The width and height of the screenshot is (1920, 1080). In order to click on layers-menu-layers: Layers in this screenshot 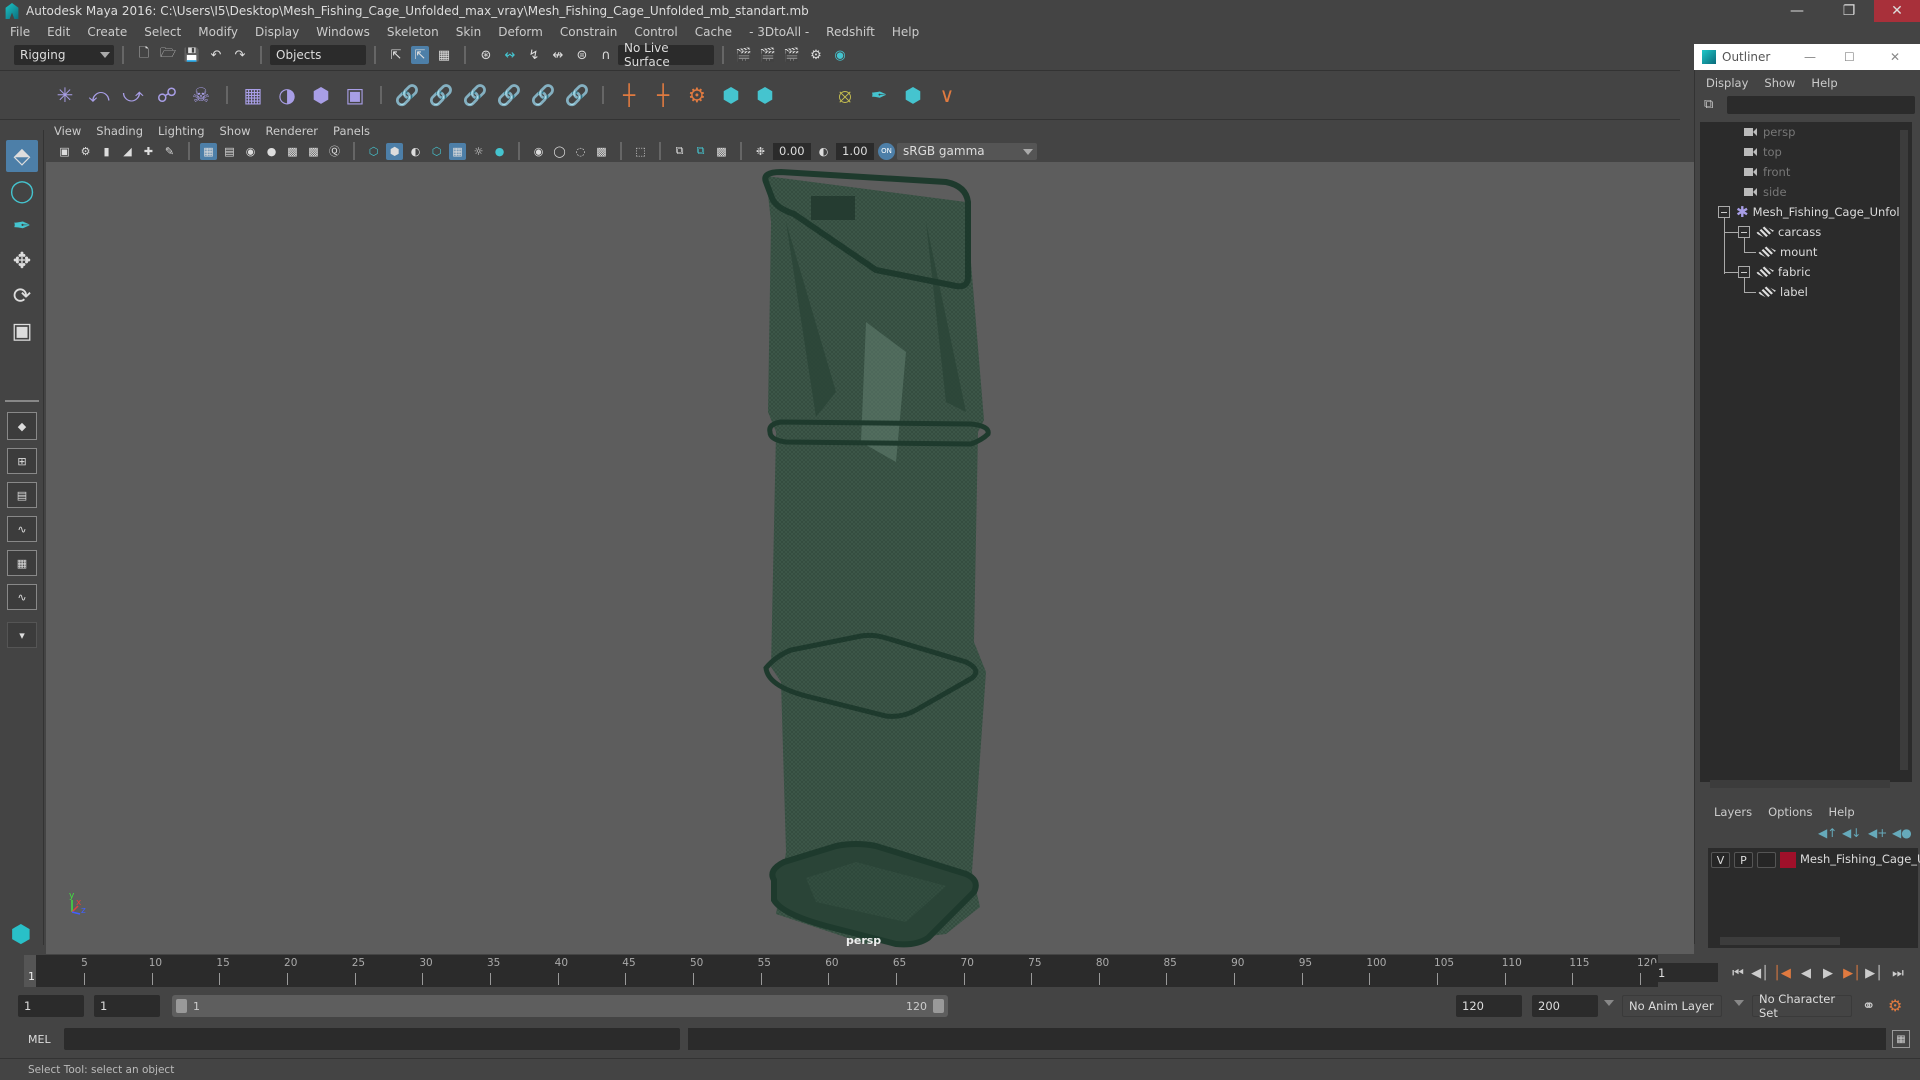, I will do `click(1733, 812)`.